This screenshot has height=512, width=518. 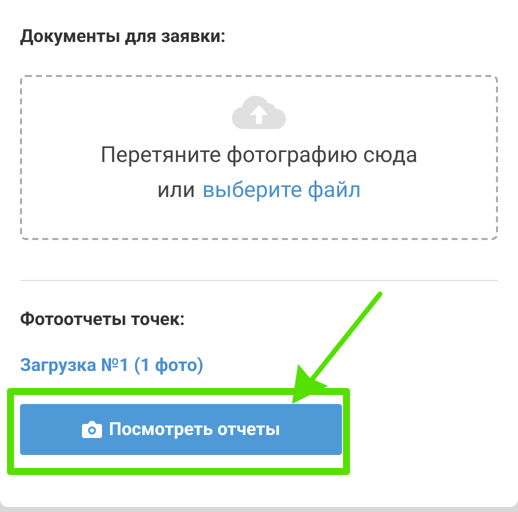 I want to click on section-heading: Документы для заявки:, so click(x=123, y=36).